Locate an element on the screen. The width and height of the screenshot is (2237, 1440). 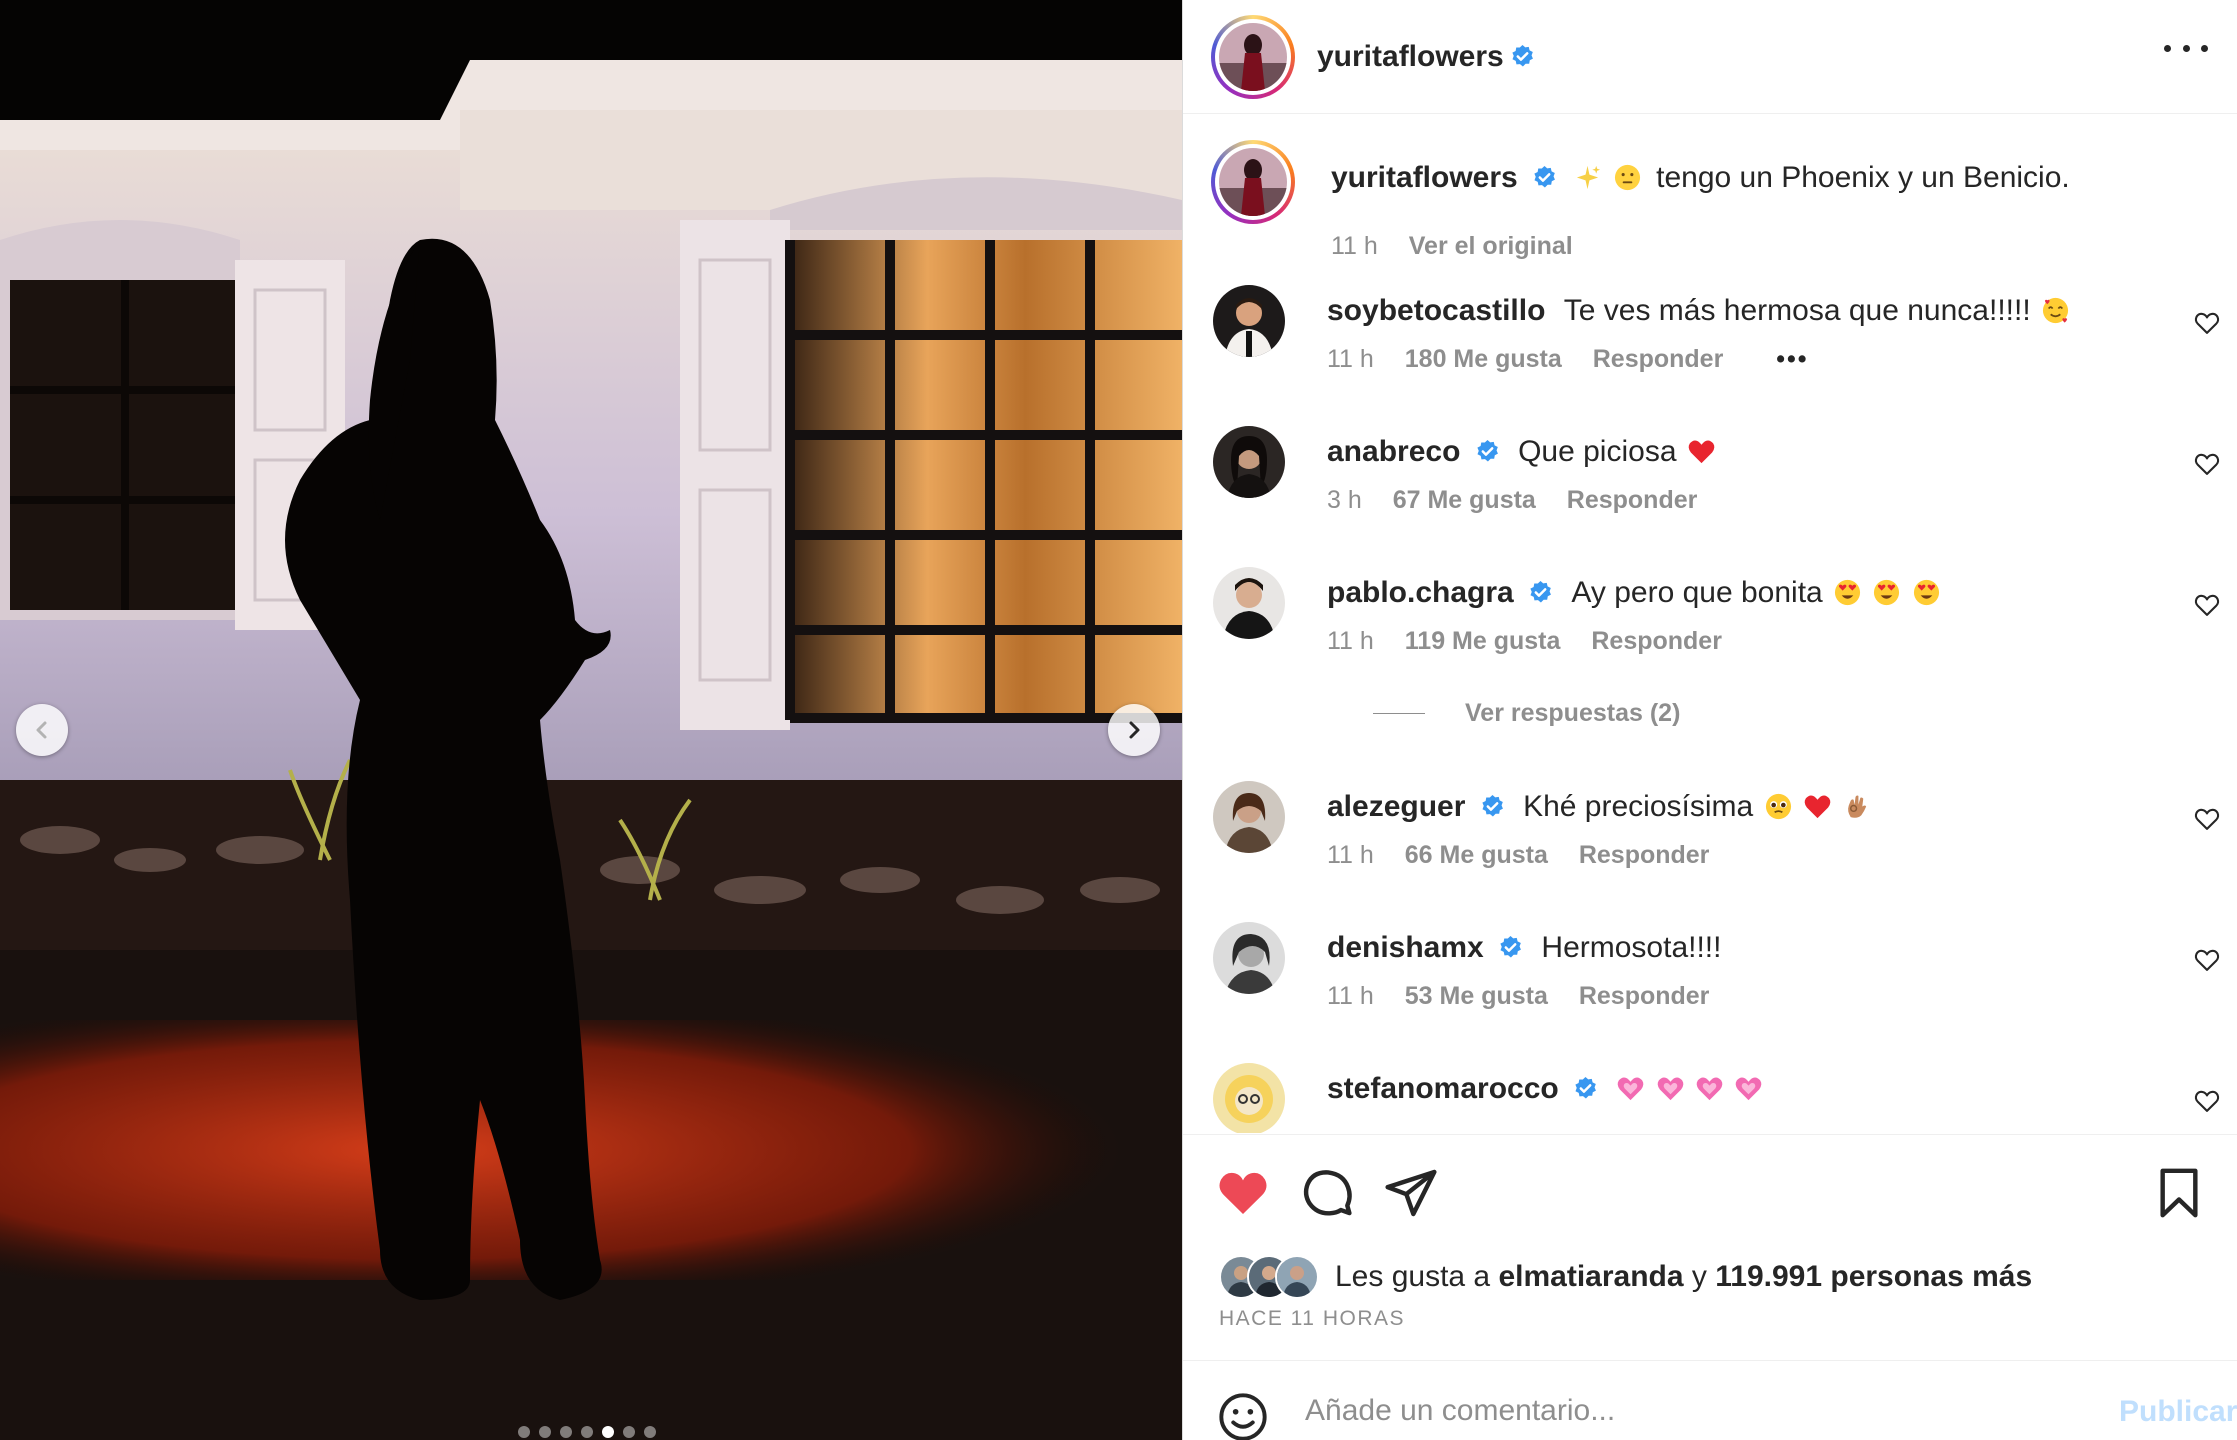
comment-button is located at coordinates (1327, 1193).